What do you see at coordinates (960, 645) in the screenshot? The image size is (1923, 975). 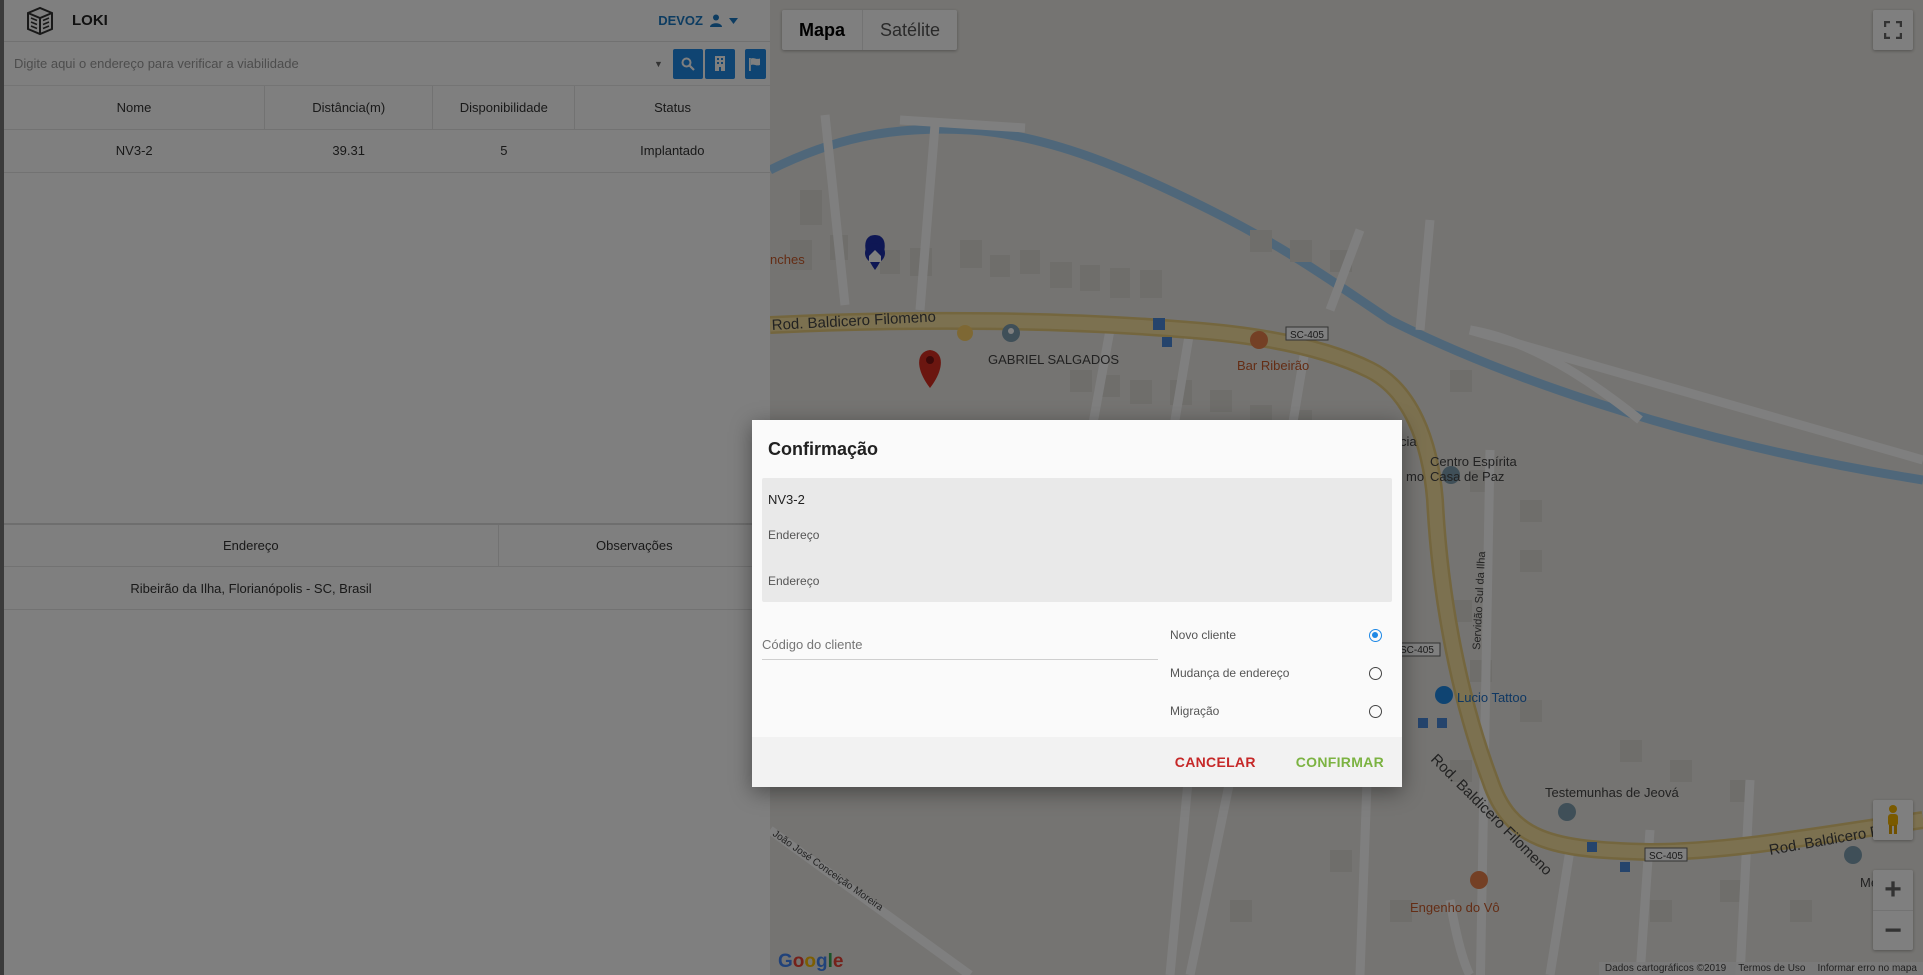 I see `client-code-input` at bounding box center [960, 645].